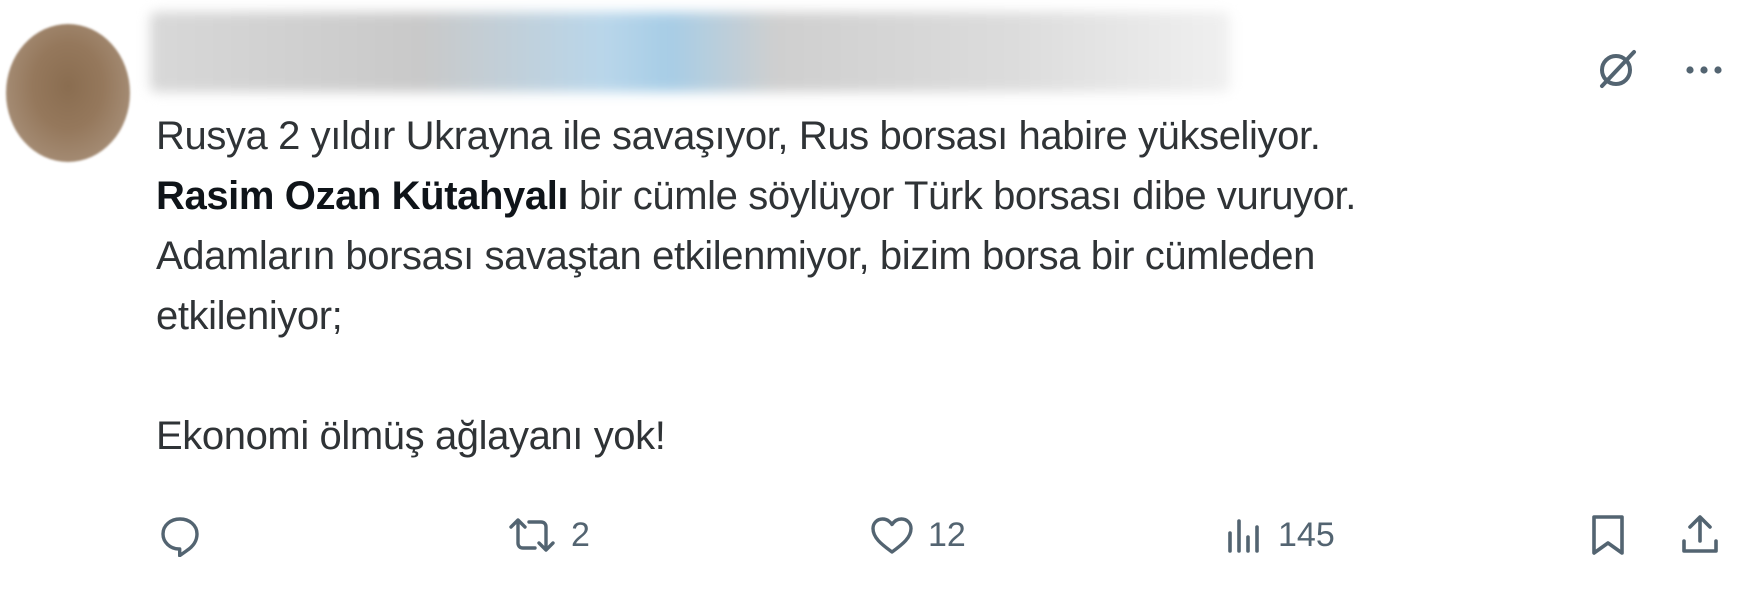  Describe the element at coordinates (1243, 536) in the screenshot. I see `views-icon` at that location.